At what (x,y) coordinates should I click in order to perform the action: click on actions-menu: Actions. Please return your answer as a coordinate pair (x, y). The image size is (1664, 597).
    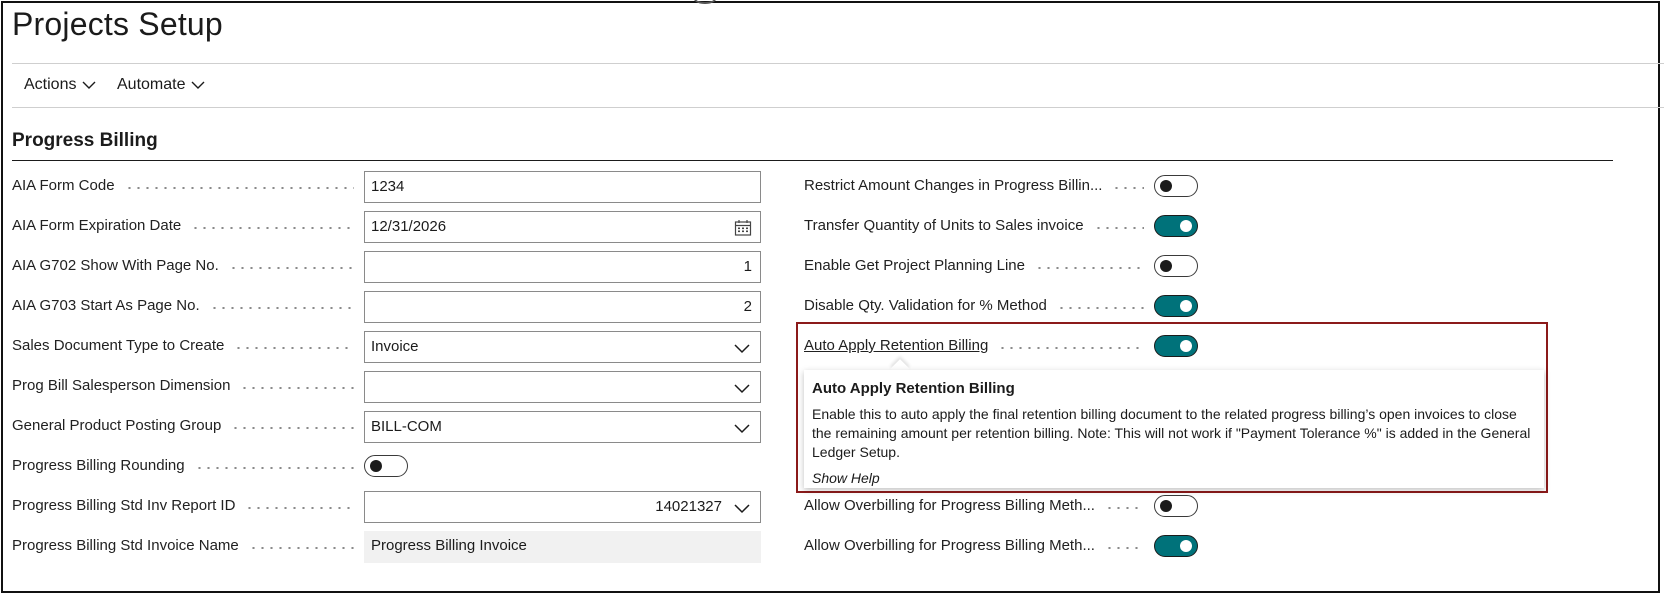
    Looking at the image, I should click on (60, 85).